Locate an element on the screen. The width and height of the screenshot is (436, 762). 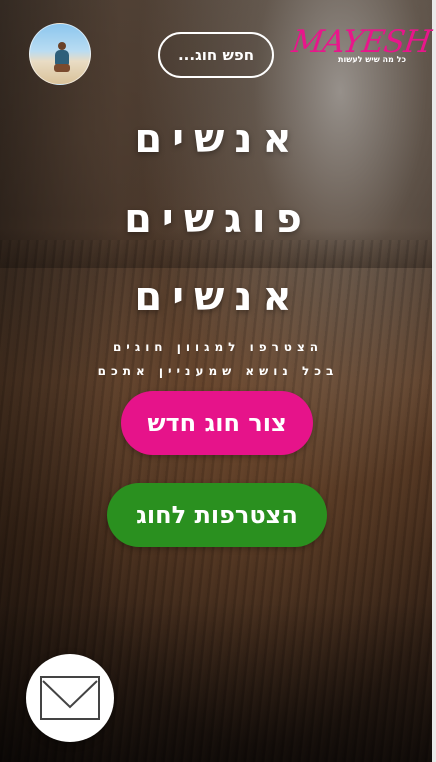
headline-line-2: פוגשים is located at coordinates (218, 219).